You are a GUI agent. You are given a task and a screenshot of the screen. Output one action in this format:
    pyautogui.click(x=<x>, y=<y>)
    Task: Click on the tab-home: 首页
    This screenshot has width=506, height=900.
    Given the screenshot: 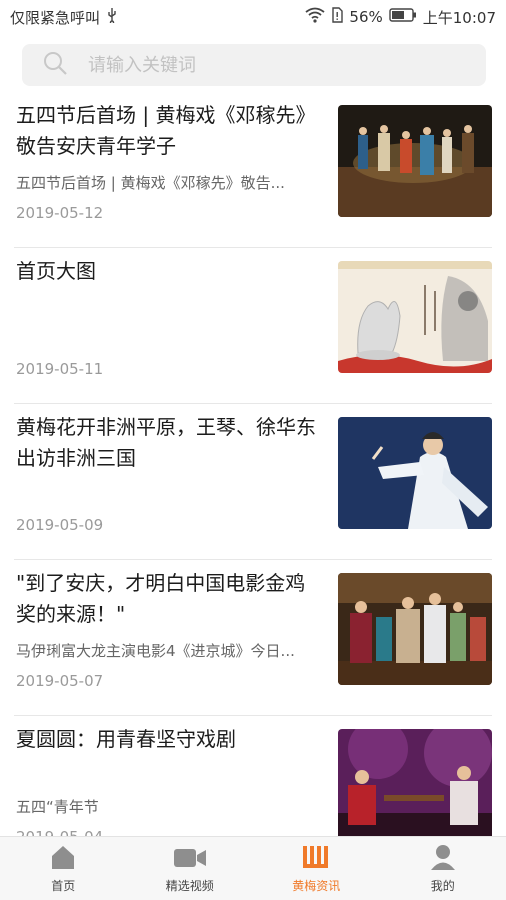 What is the action you would take?
    pyautogui.click(x=63, y=868)
    